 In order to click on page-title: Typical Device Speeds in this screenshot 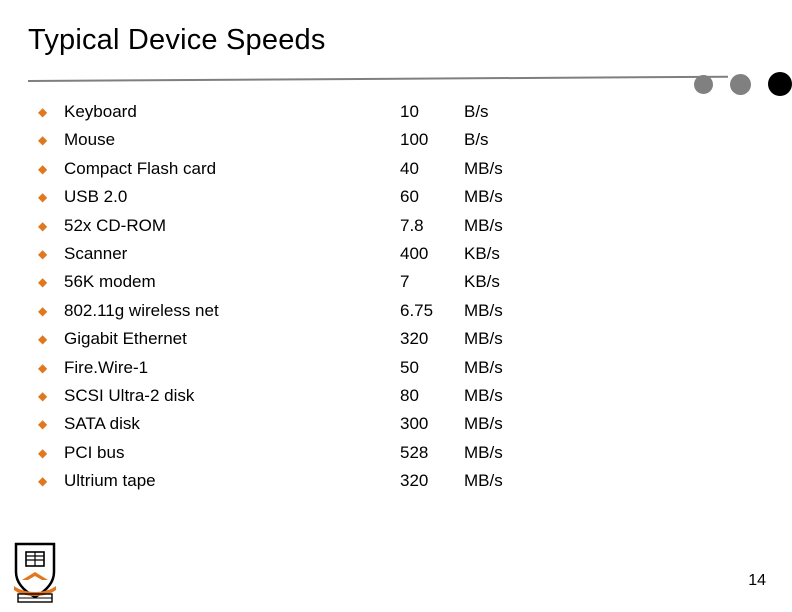, I will do `click(177, 40)`.